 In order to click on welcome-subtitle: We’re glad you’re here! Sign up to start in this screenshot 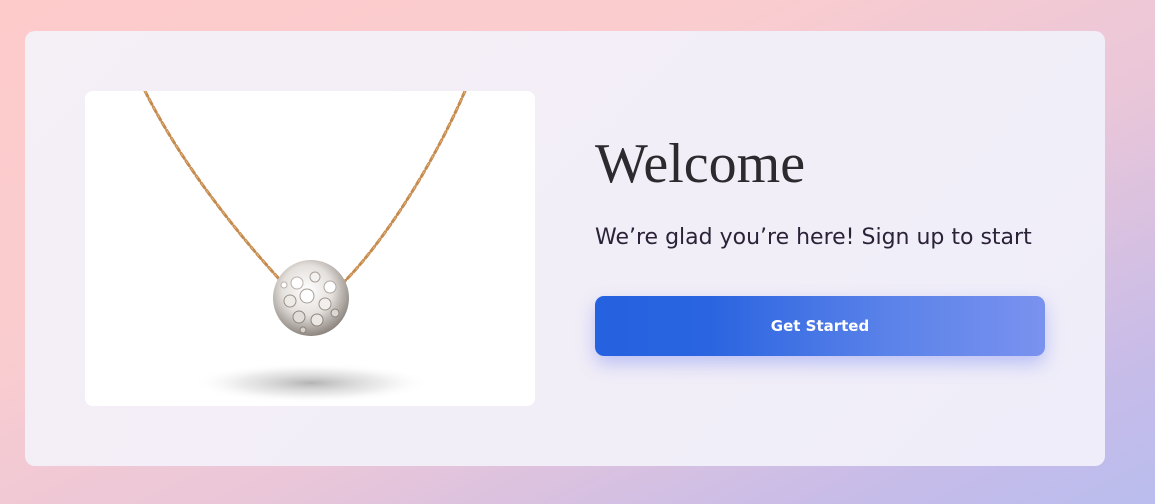, I will do `click(813, 237)`.